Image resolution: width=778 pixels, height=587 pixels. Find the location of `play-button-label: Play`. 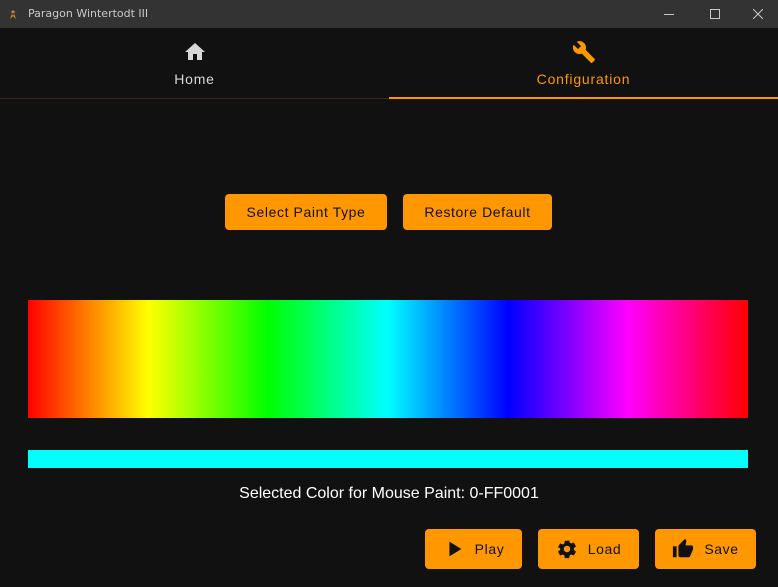

play-button-label: Play is located at coordinates (489, 549).